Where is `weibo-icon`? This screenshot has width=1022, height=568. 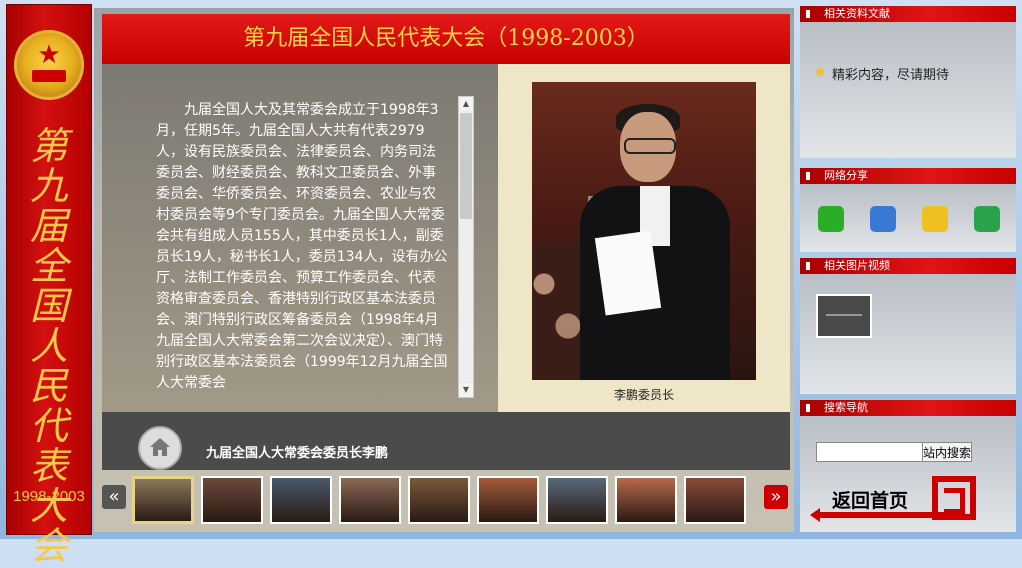 weibo-icon is located at coordinates (935, 219).